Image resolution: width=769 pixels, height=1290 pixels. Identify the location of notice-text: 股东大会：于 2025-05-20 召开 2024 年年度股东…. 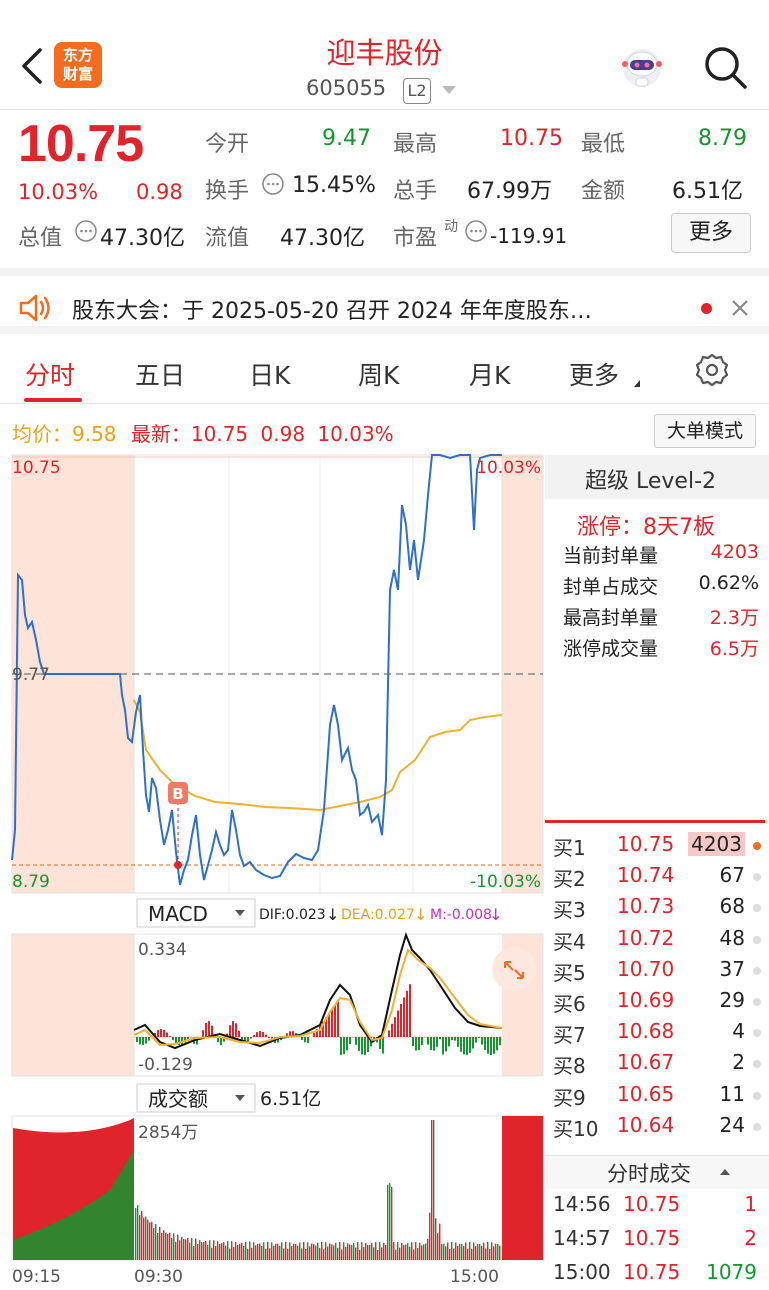
(332, 309).